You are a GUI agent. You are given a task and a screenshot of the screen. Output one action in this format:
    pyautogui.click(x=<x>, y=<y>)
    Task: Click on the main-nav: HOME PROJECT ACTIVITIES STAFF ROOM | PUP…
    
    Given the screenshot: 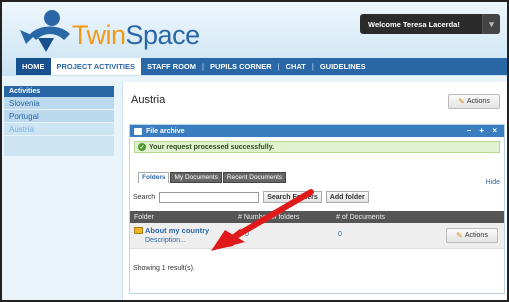 What is the action you would take?
    pyautogui.click(x=261, y=66)
    